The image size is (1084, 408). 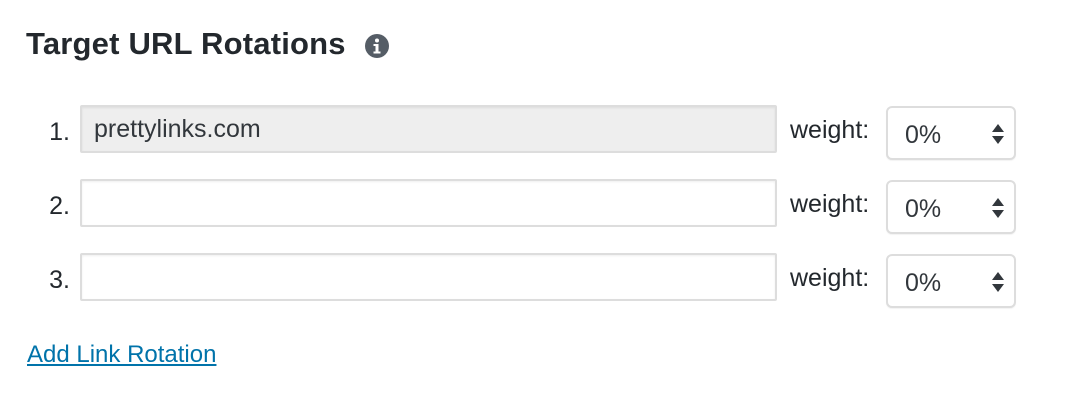 I want to click on row-number: 2., so click(x=59, y=206).